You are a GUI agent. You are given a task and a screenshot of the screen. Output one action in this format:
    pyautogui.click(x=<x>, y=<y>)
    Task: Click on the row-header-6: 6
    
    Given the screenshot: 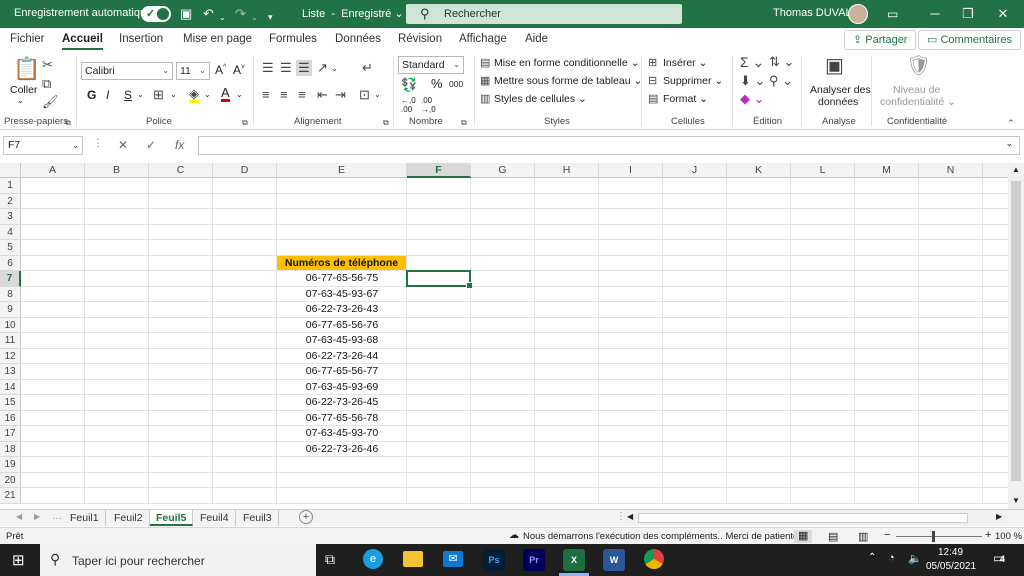 What is the action you would take?
    pyautogui.click(x=10, y=263)
    